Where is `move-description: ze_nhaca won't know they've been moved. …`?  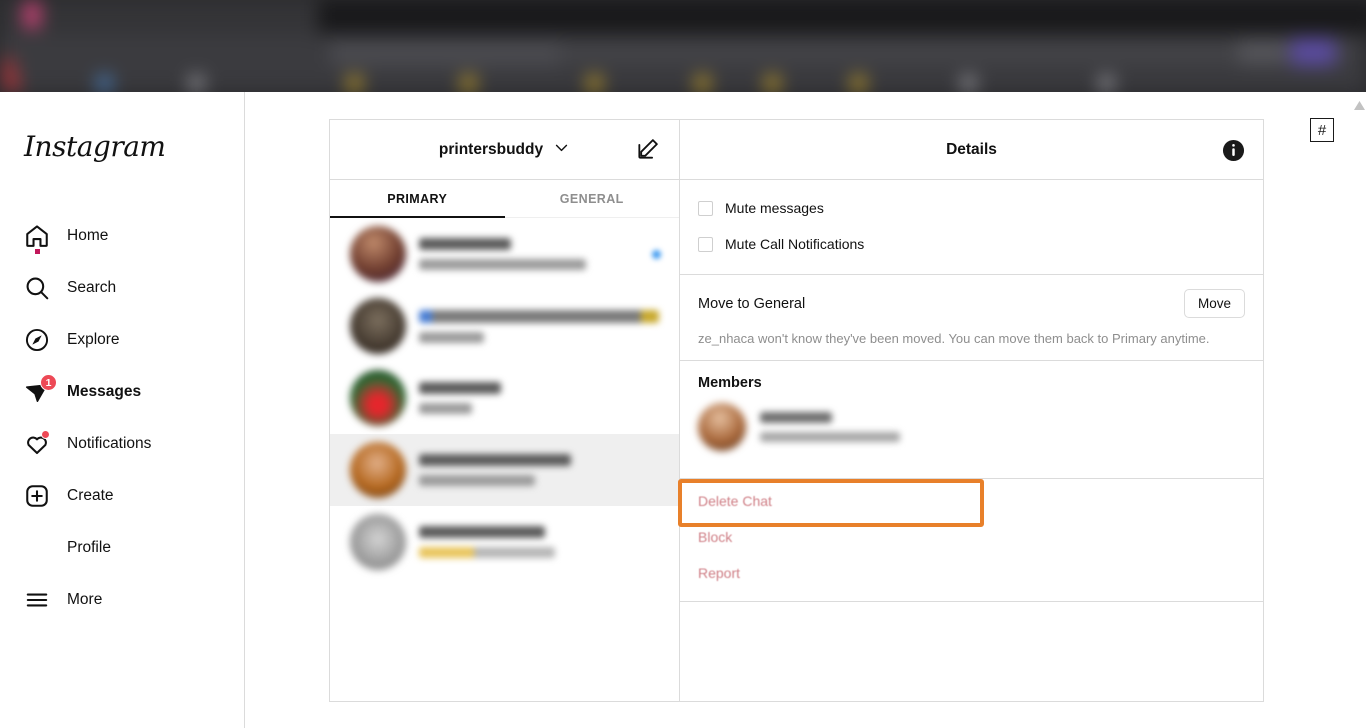 move-description: ze_nhaca won't know they've been moved. … is located at coordinates (954, 338).